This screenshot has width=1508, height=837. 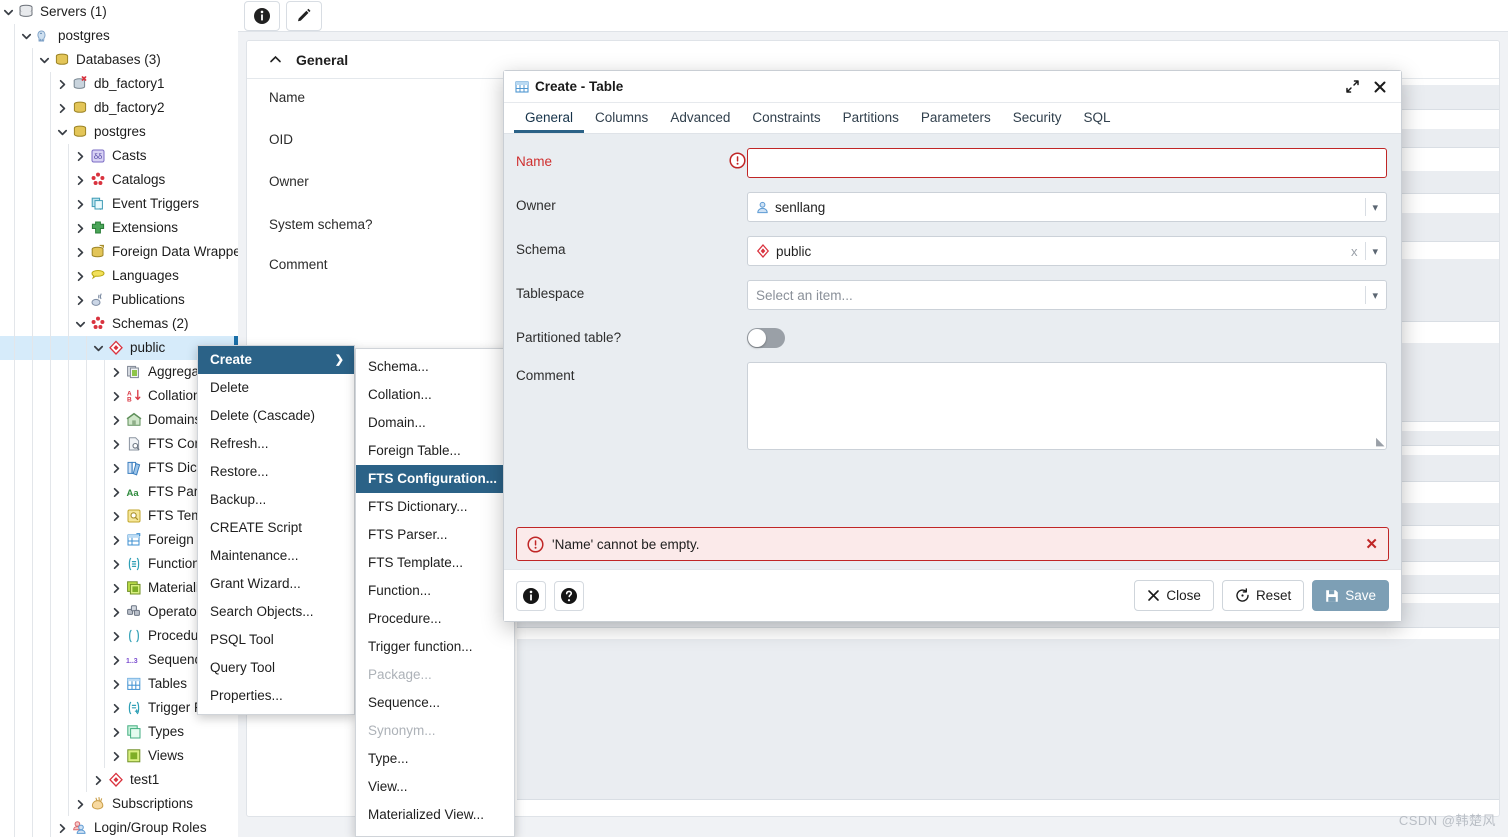 What do you see at coordinates (1067, 207) in the screenshot?
I see `owner-select: senllang ▾` at bounding box center [1067, 207].